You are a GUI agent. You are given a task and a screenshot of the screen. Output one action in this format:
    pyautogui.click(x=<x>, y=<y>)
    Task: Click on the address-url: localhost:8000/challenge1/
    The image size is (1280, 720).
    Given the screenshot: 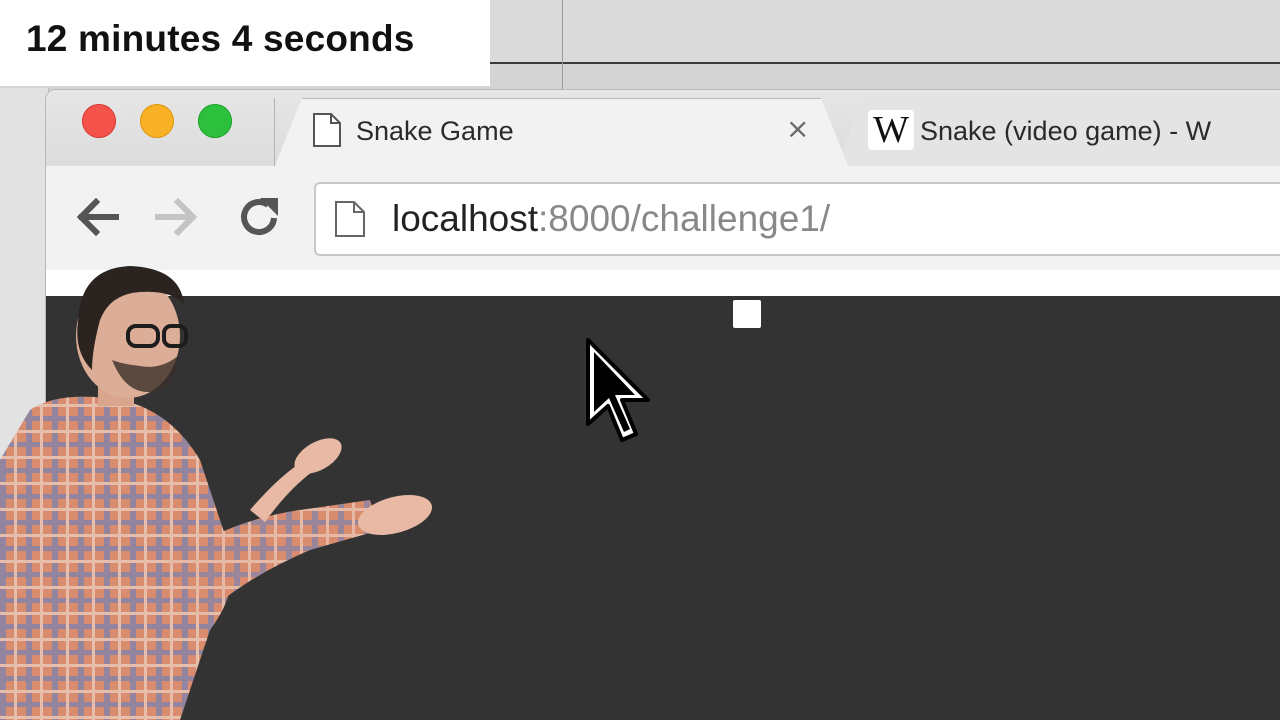 What is the action you would take?
    pyautogui.click(x=611, y=219)
    